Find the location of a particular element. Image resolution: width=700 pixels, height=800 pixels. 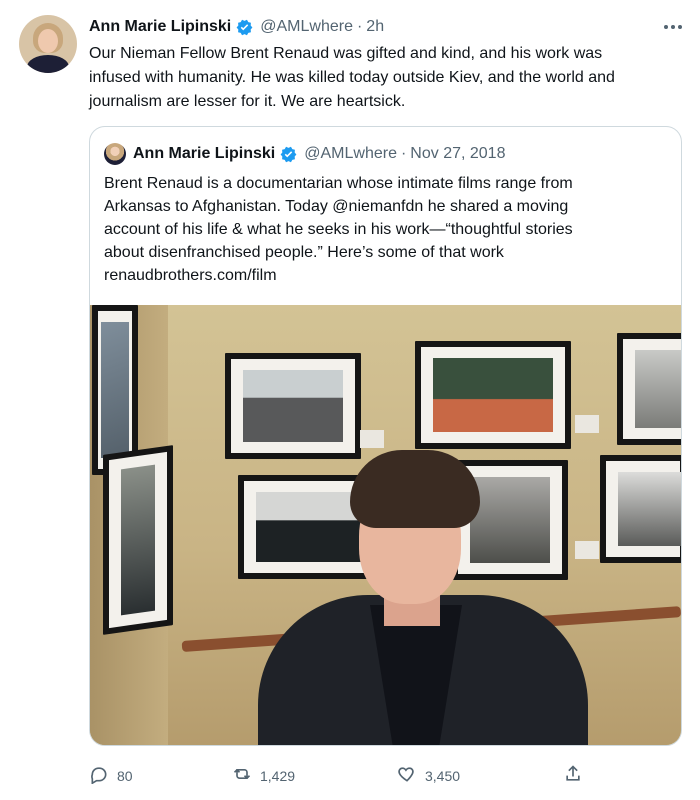

share-button is located at coordinates (573, 775).